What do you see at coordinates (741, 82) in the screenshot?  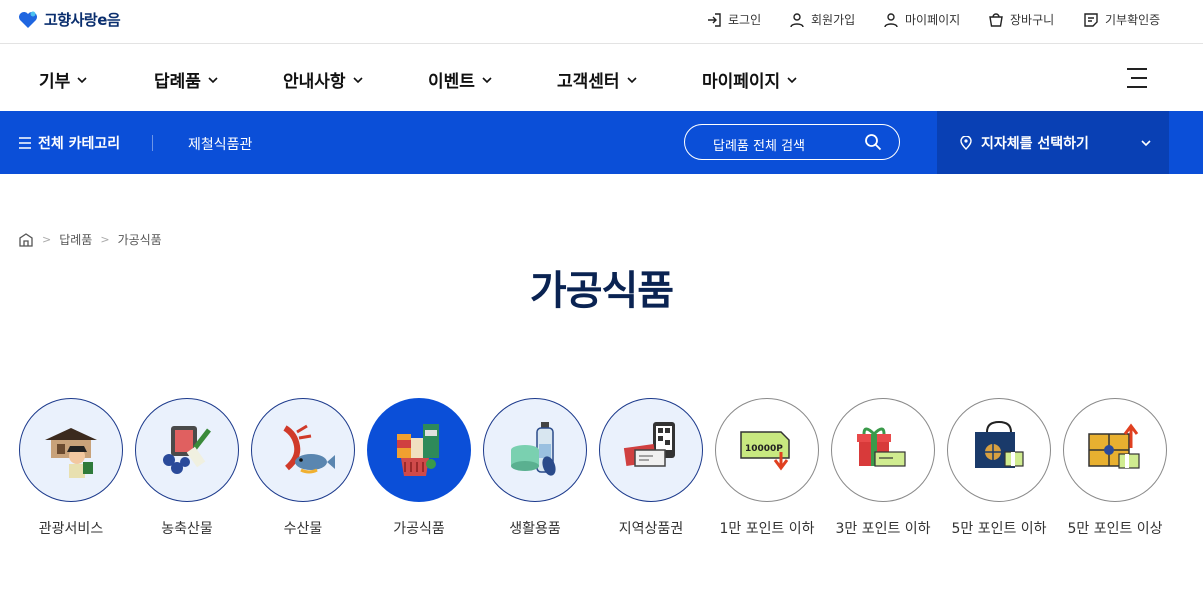 I see `nav-label: 마이페이지` at bounding box center [741, 82].